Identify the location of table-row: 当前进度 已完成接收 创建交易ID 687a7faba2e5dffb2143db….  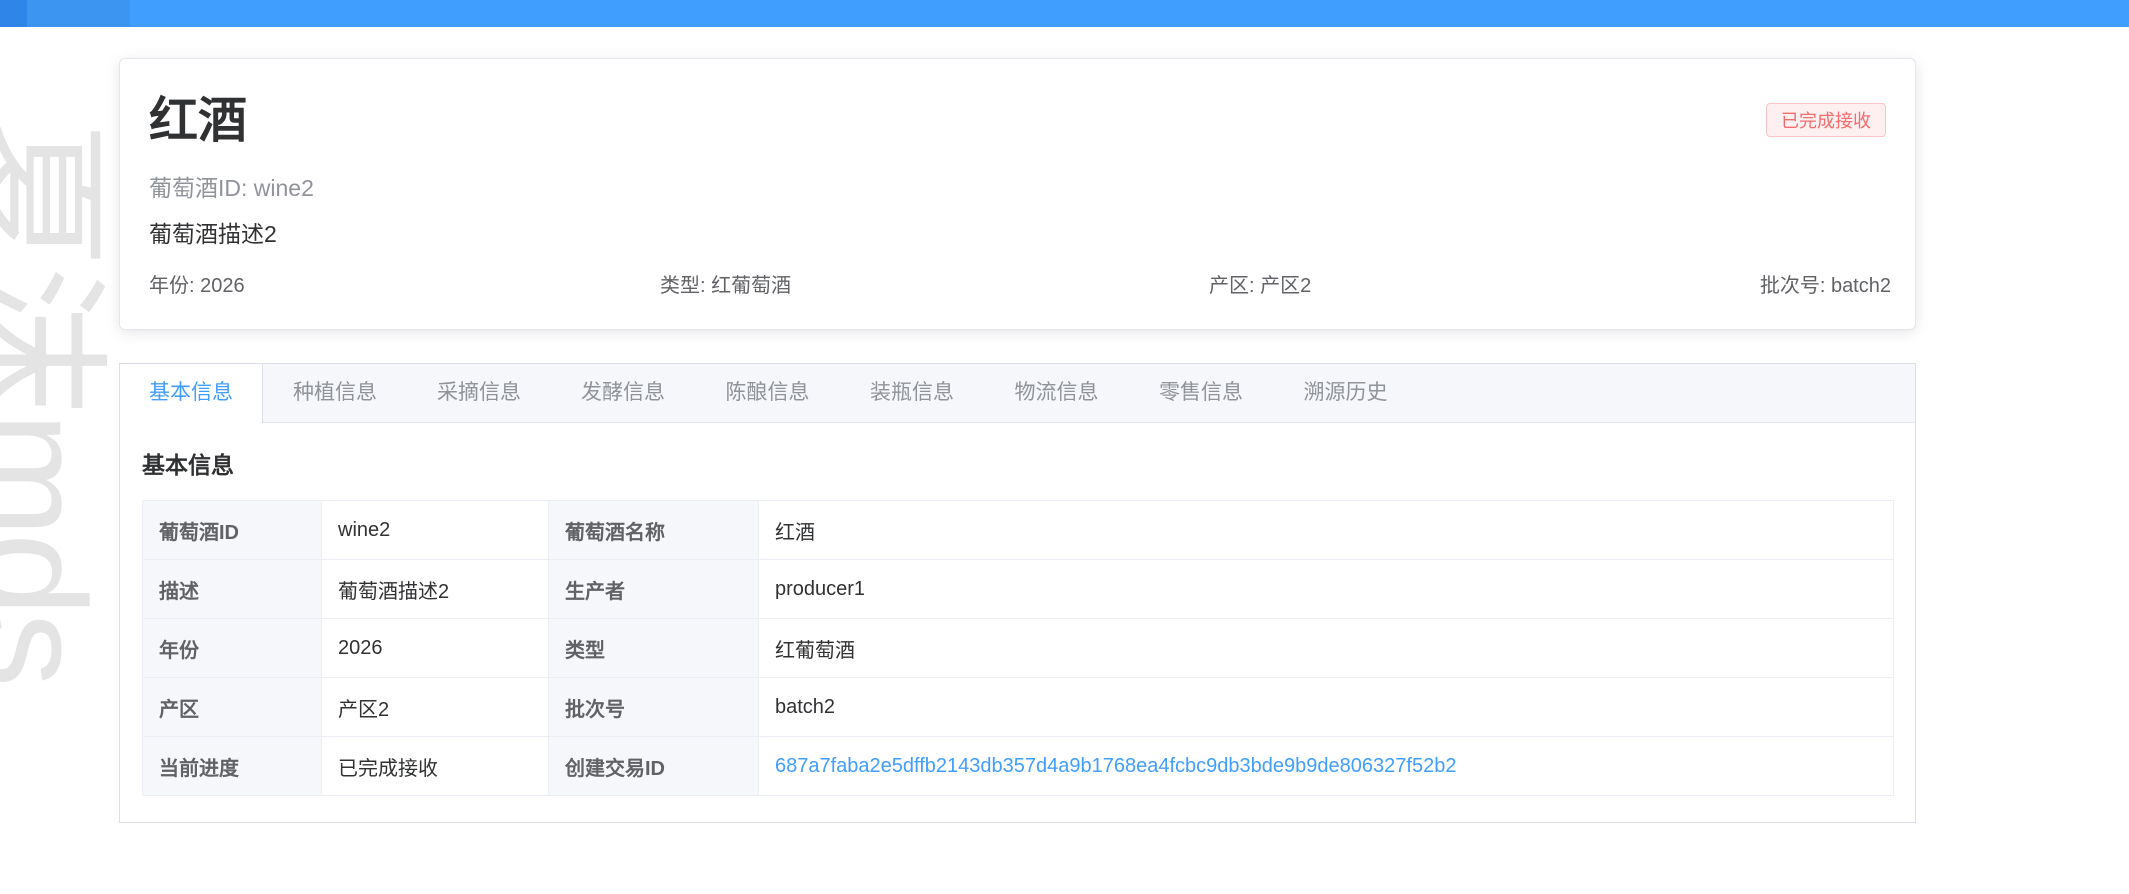
(1018, 766).